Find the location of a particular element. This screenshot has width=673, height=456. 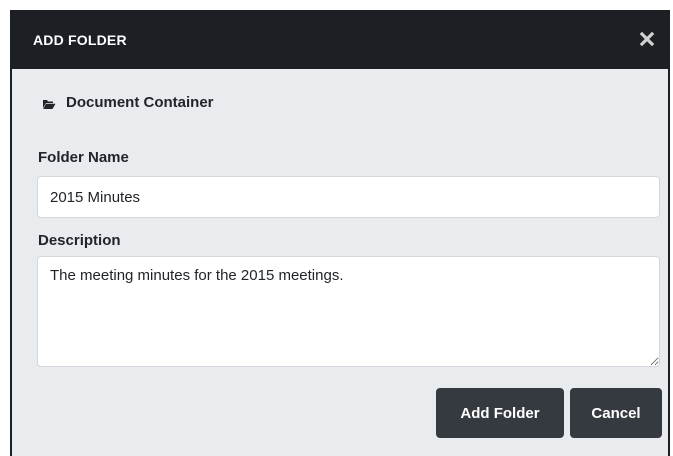

add-folder-button: Add Folder is located at coordinates (500, 413).